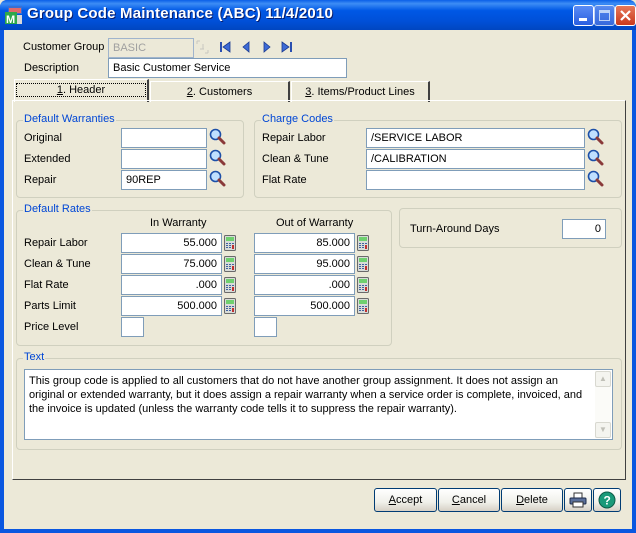  I want to click on tab-items-product-lines: 3. Items/Product Lines, so click(360, 91).